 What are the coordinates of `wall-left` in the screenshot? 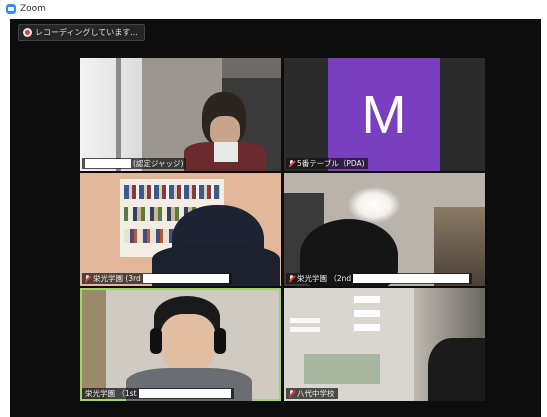 It's located at (94, 344).